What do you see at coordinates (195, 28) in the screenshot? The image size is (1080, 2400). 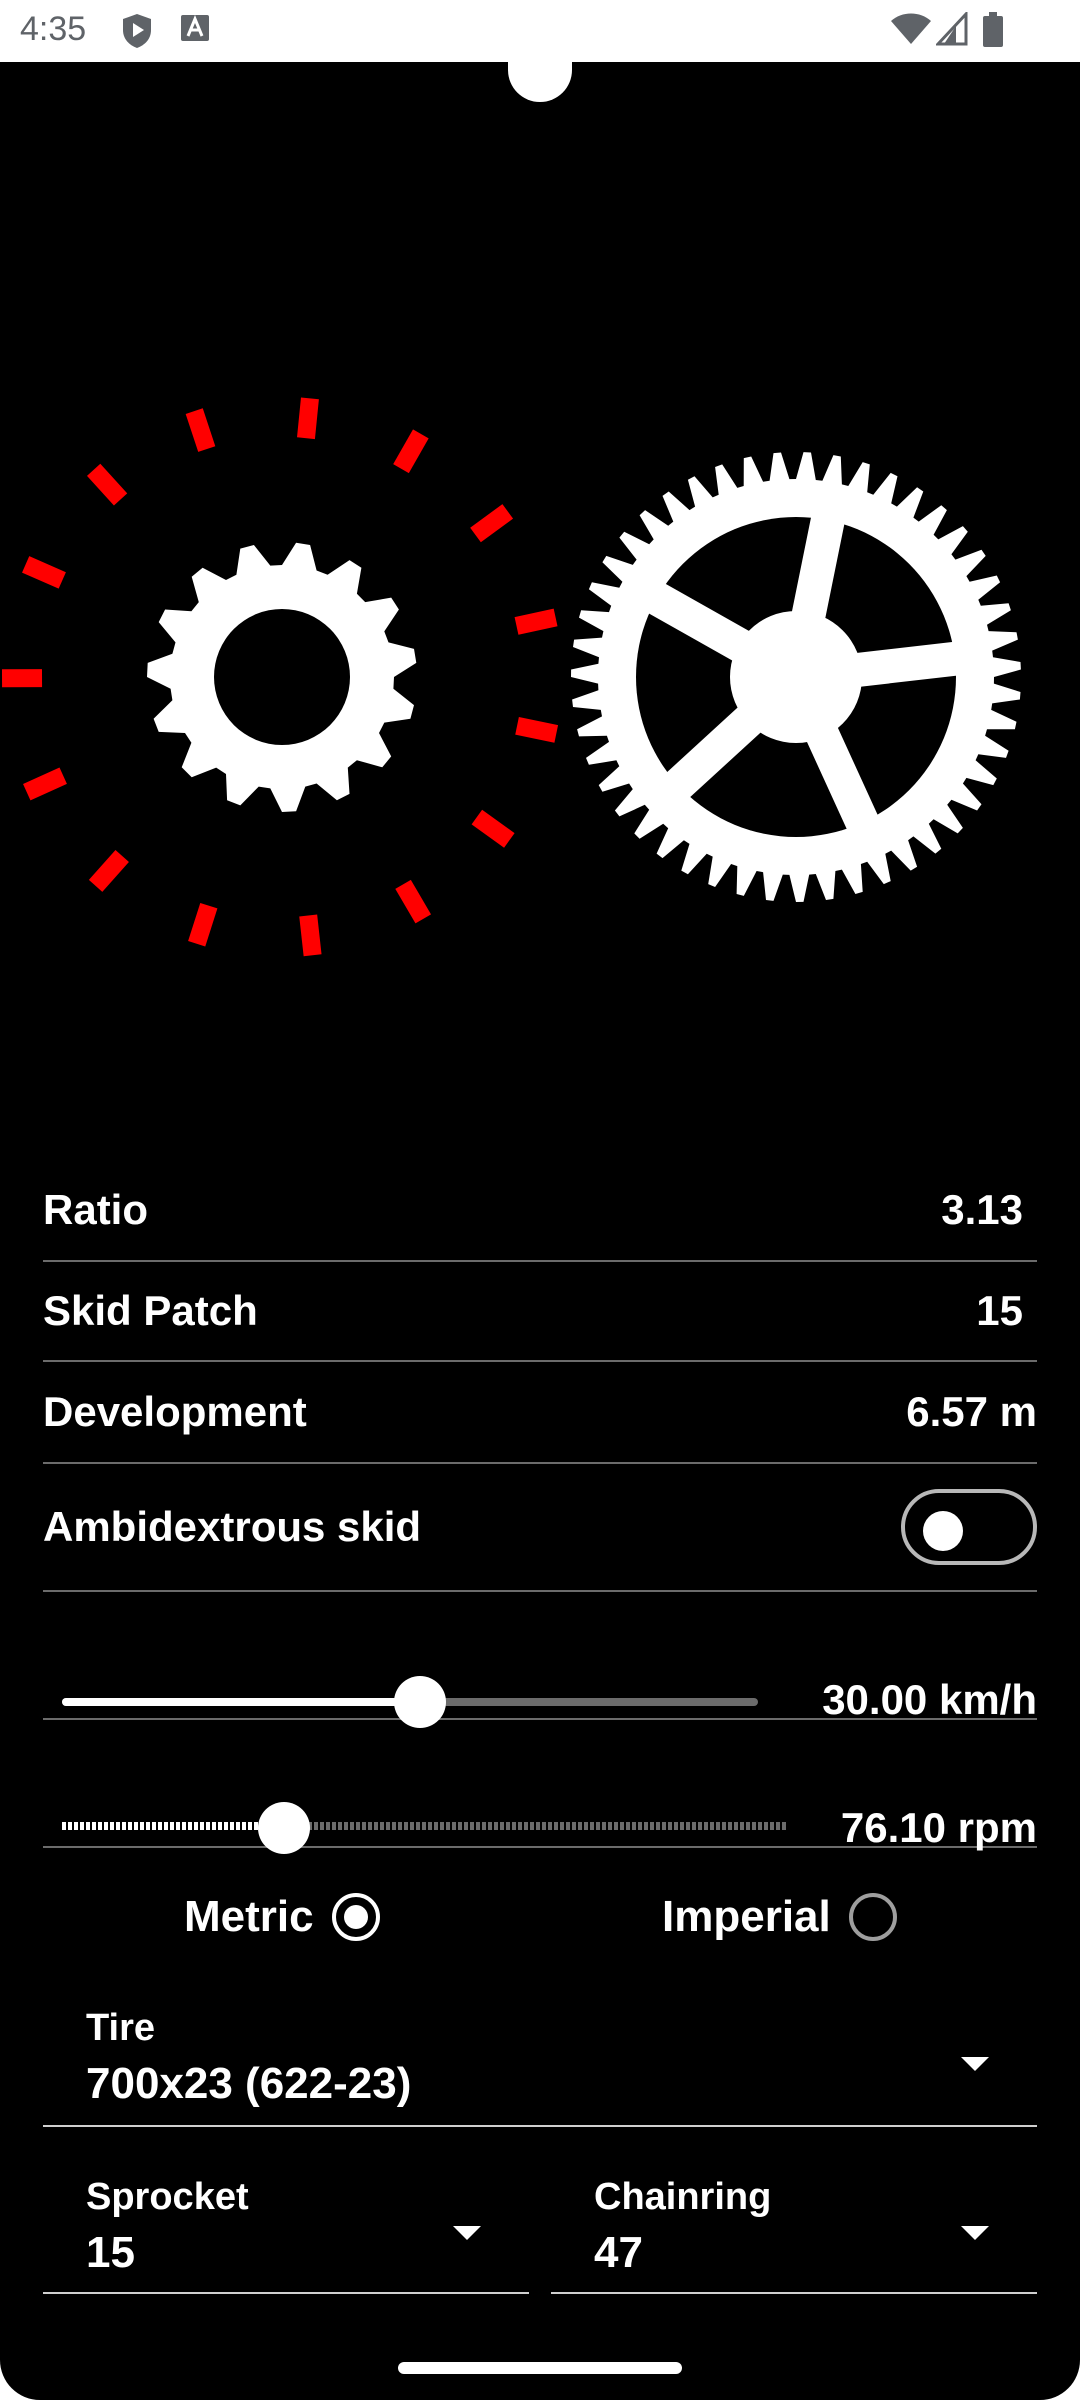 I see `font-a-icon` at bounding box center [195, 28].